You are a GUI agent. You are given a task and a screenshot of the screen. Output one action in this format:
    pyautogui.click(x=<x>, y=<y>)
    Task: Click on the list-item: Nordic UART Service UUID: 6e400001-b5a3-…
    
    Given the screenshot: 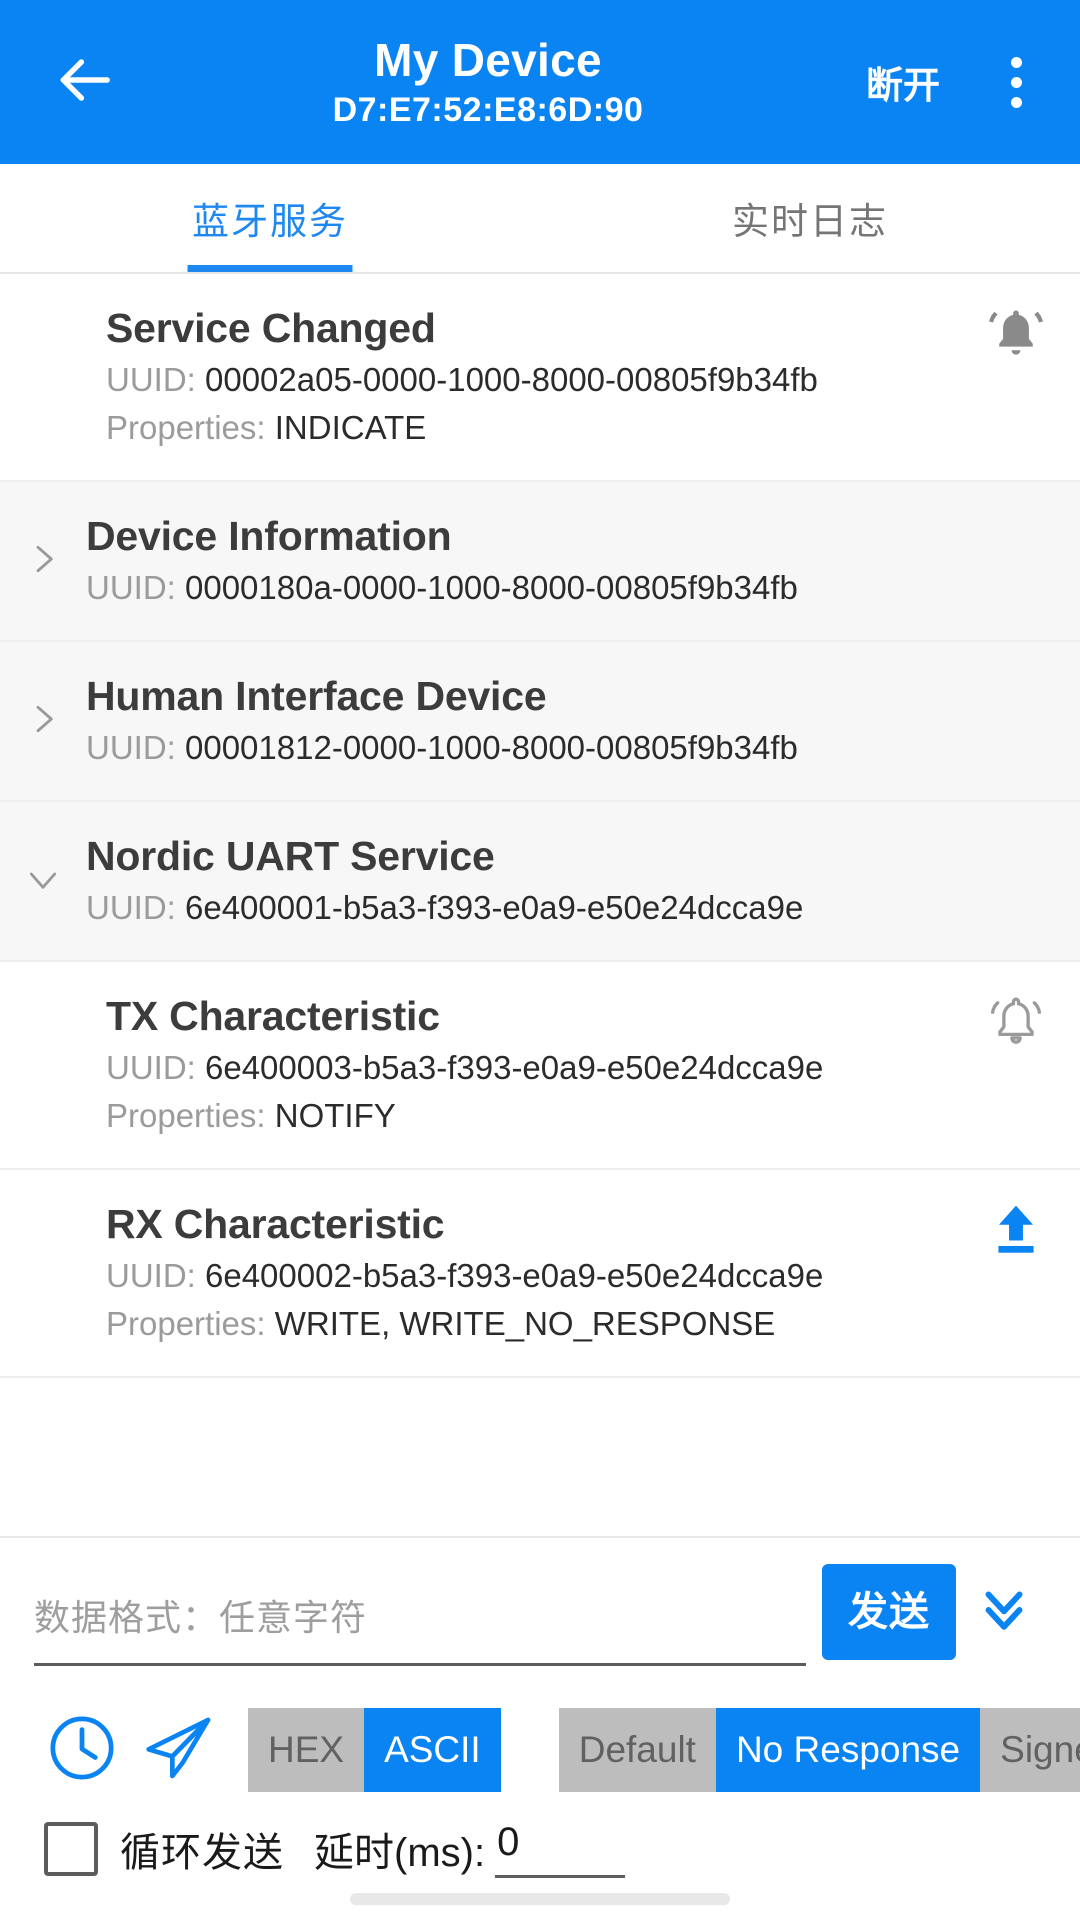 What is the action you would take?
    pyautogui.click(x=540, y=882)
    